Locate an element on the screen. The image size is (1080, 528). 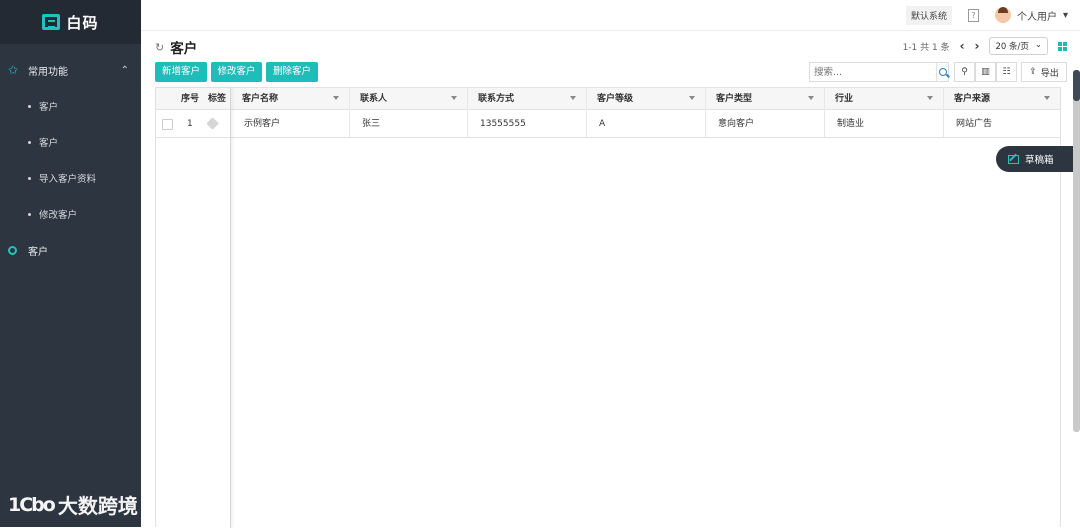
row-index: 1 is located at coordinates (190, 124).